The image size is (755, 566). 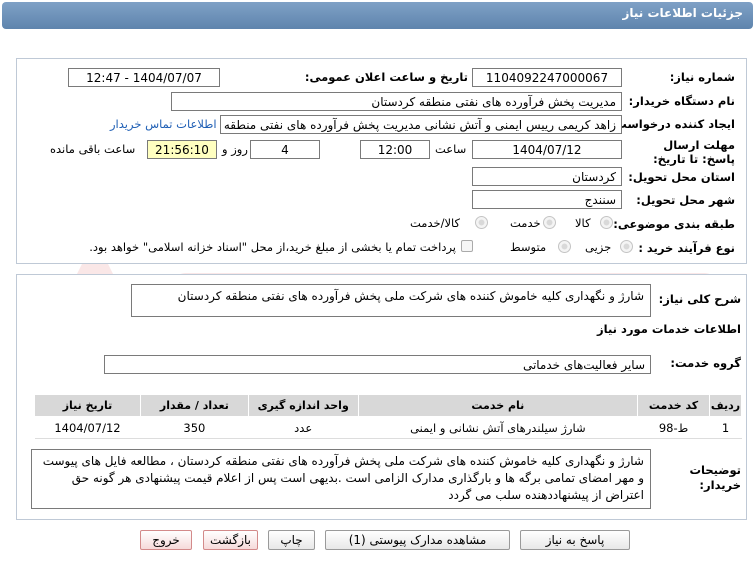 I want to click on purchase-type-label: نوع فرآیند خرید :, so click(x=686, y=248).